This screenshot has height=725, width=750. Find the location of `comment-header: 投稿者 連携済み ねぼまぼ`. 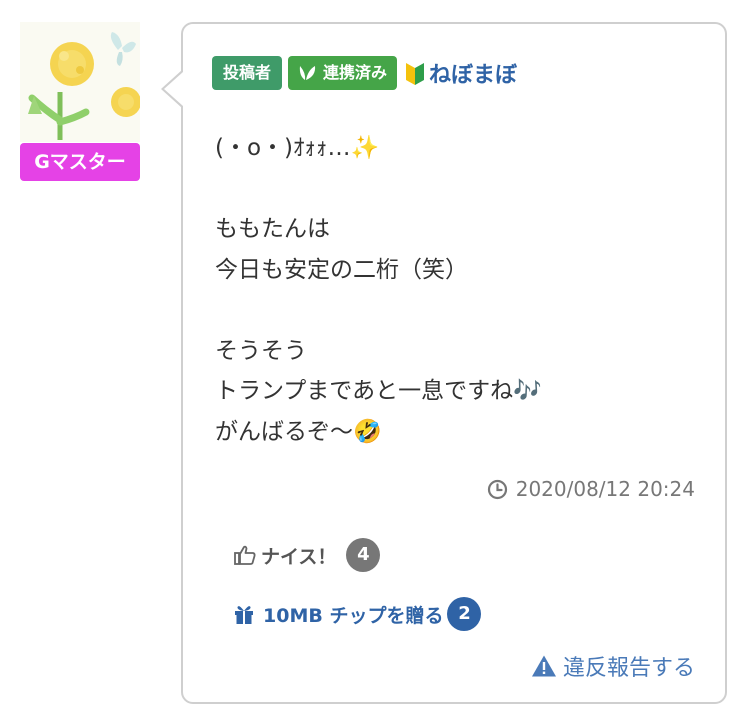

comment-header: 投稿者 連携済み ねぼまぼ is located at coordinates (364, 73).